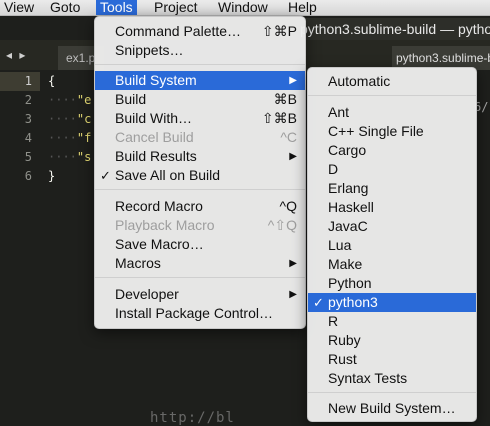  Describe the element at coordinates (28, 157) in the screenshot. I see `line-number: 5` at that location.